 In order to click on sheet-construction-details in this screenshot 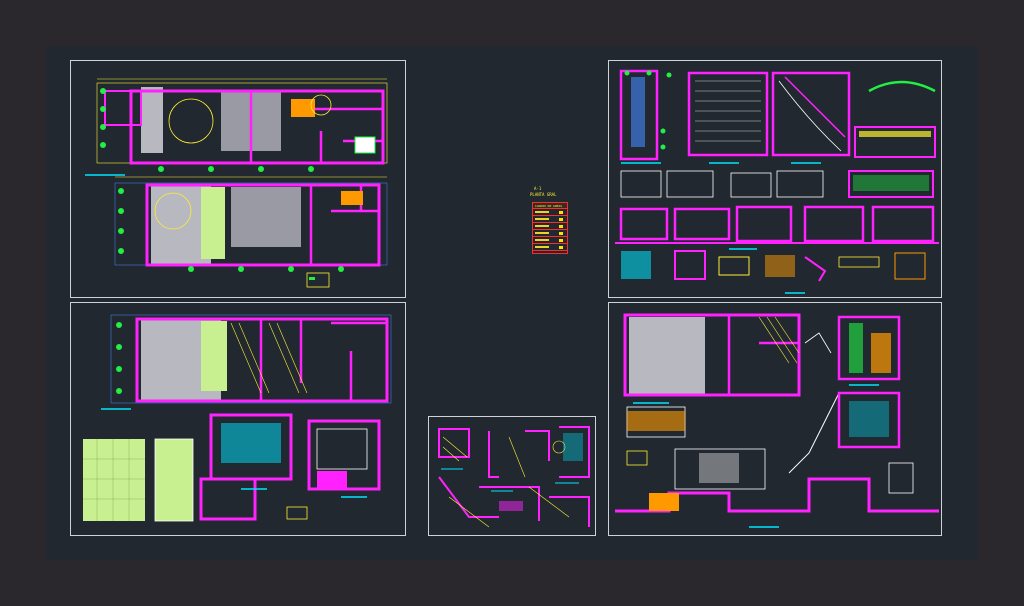, I will do `click(512, 476)`.